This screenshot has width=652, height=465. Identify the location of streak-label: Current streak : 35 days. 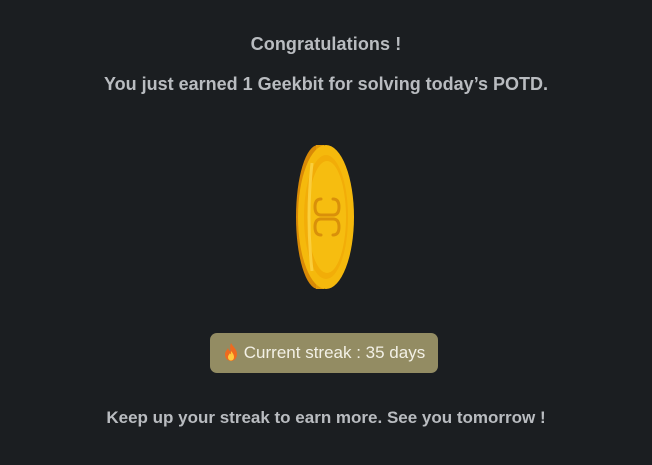
(334, 352).